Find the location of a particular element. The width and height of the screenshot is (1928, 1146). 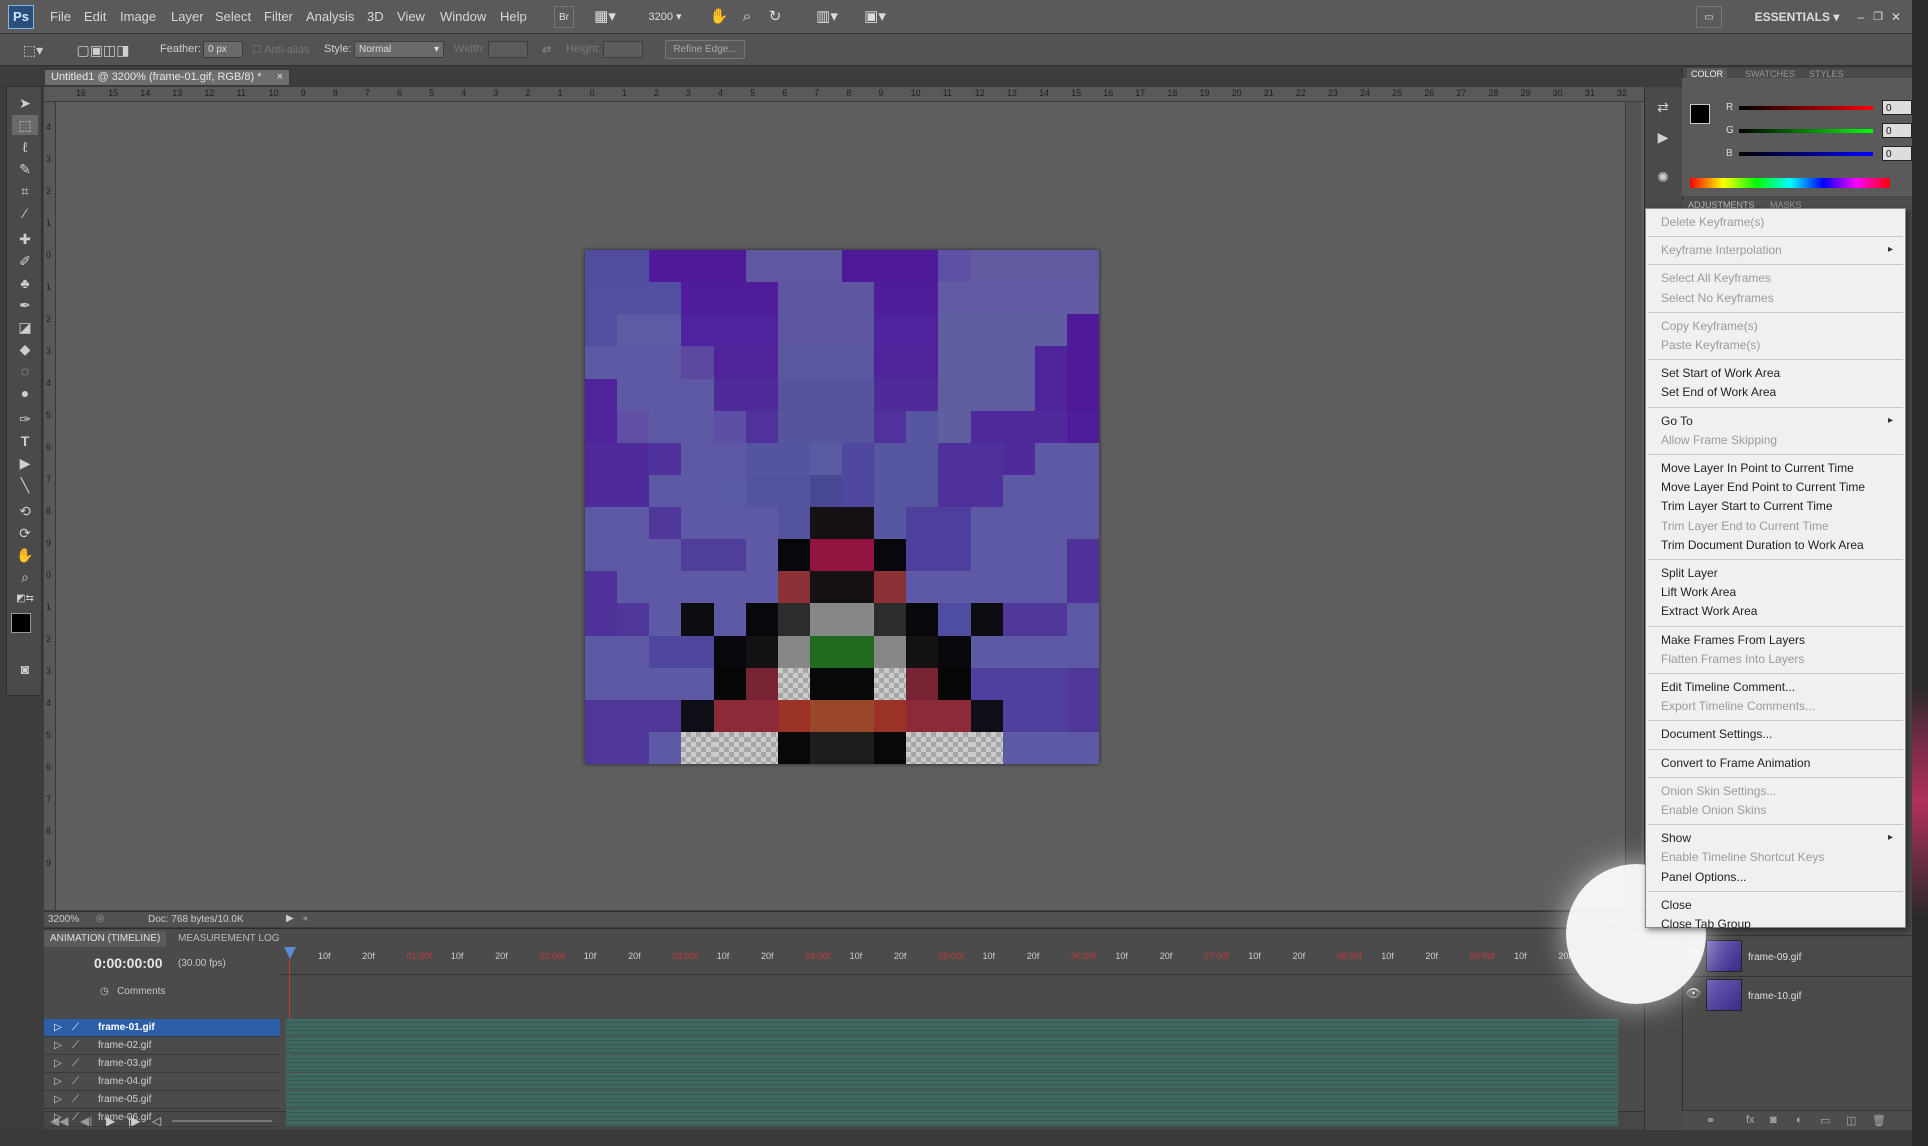

new-layer-icon: ◫ is located at coordinates (1851, 1120).